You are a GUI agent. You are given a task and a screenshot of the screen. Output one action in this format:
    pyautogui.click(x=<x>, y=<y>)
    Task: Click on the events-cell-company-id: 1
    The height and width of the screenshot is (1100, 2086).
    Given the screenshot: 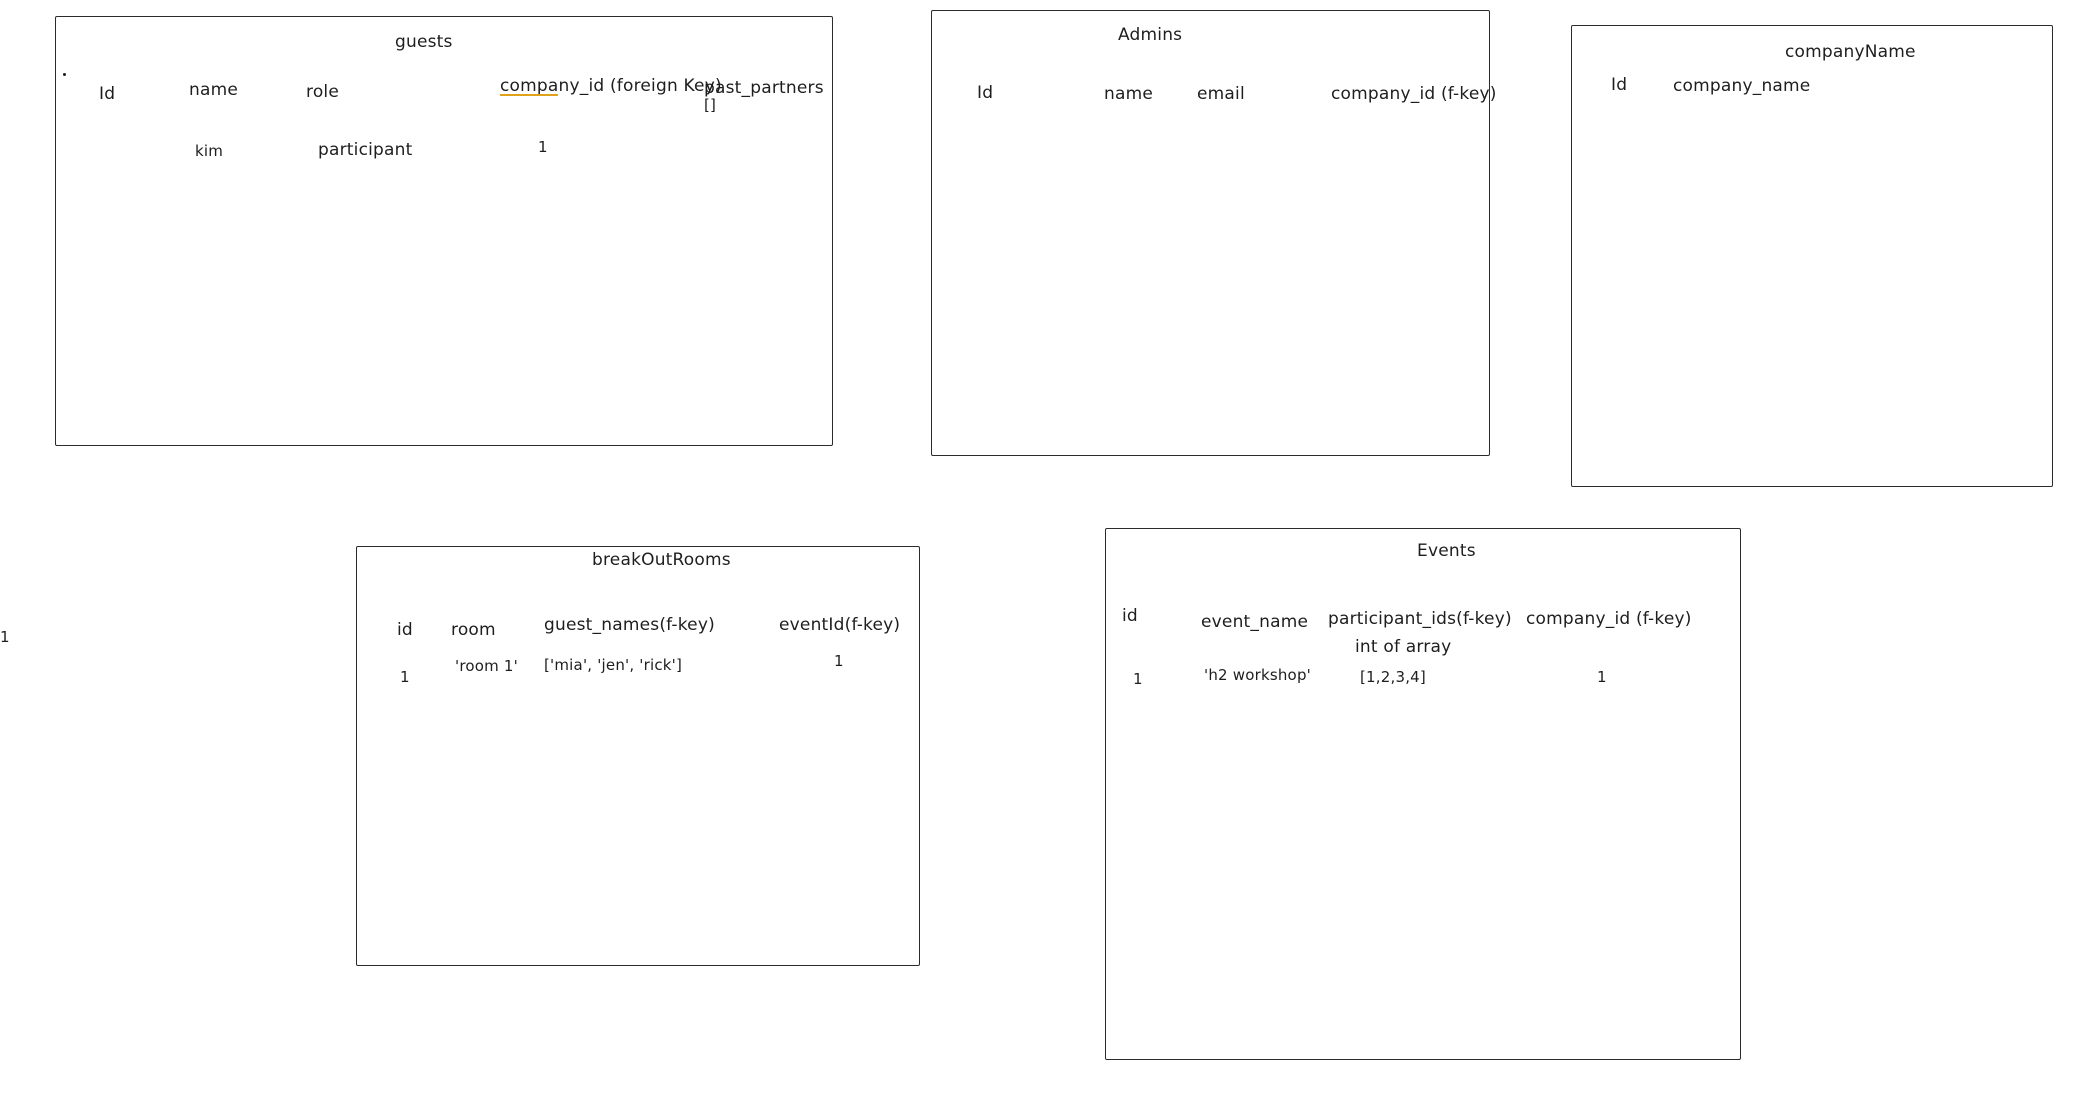 What is the action you would take?
    pyautogui.click(x=1602, y=677)
    